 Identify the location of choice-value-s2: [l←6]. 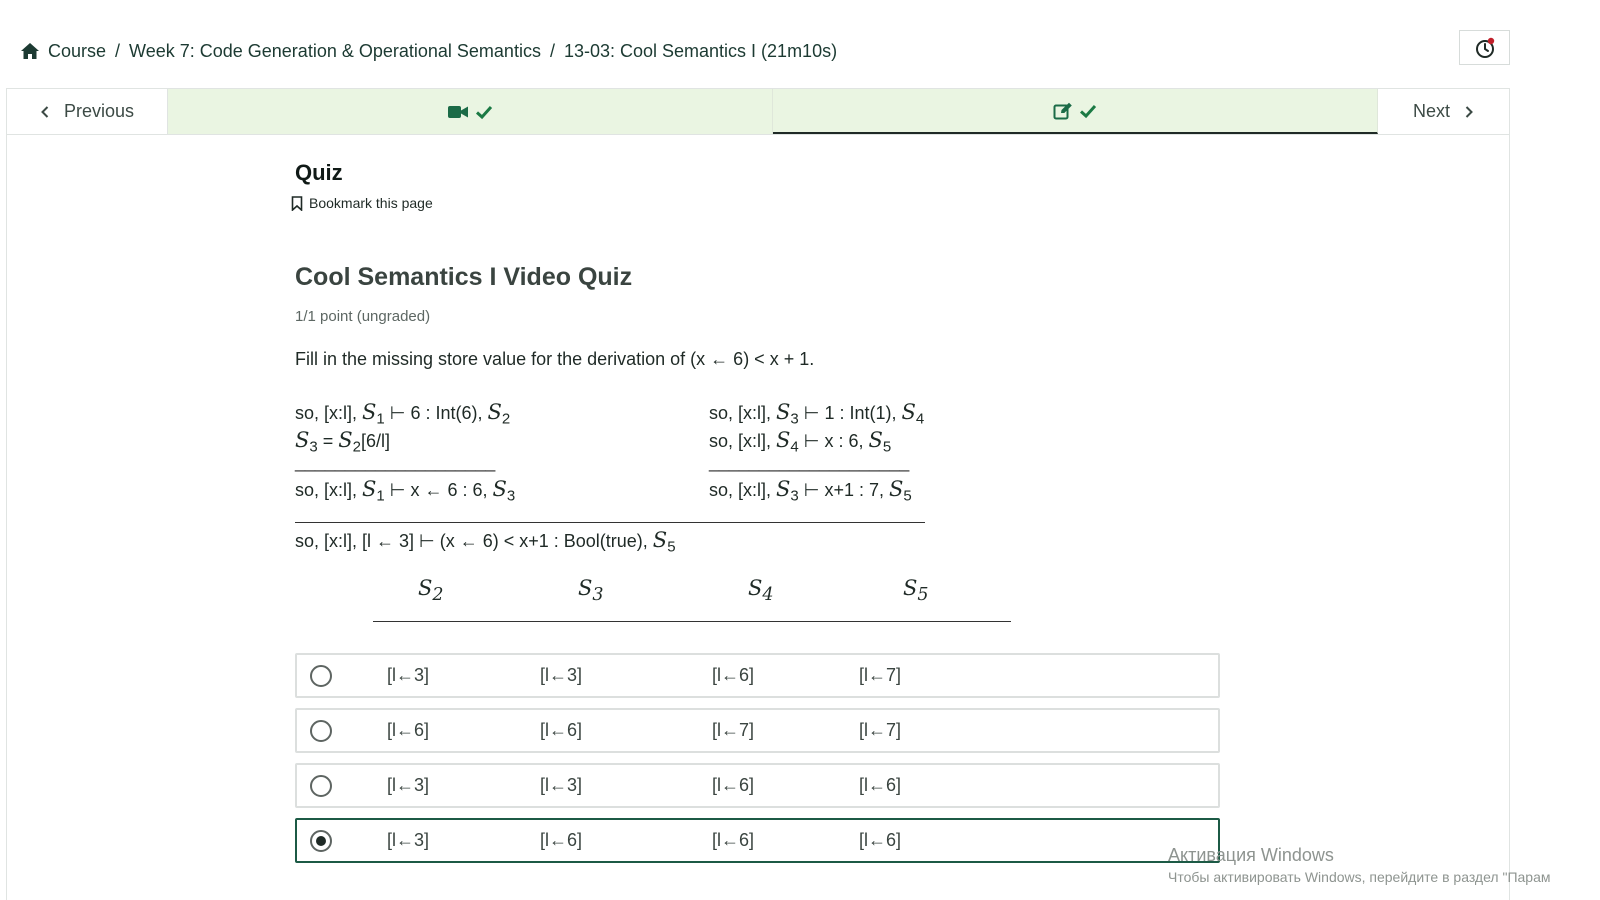
(408, 730).